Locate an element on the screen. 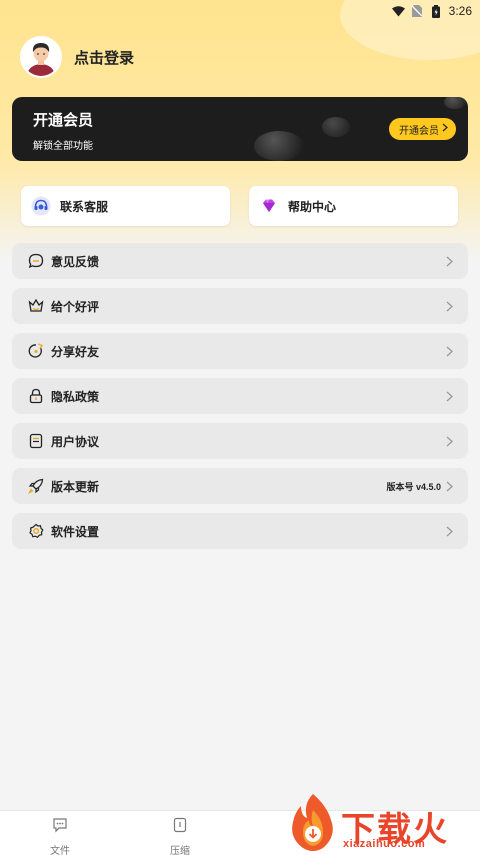  contact-service-label: 联系客服 is located at coordinates (84, 206).